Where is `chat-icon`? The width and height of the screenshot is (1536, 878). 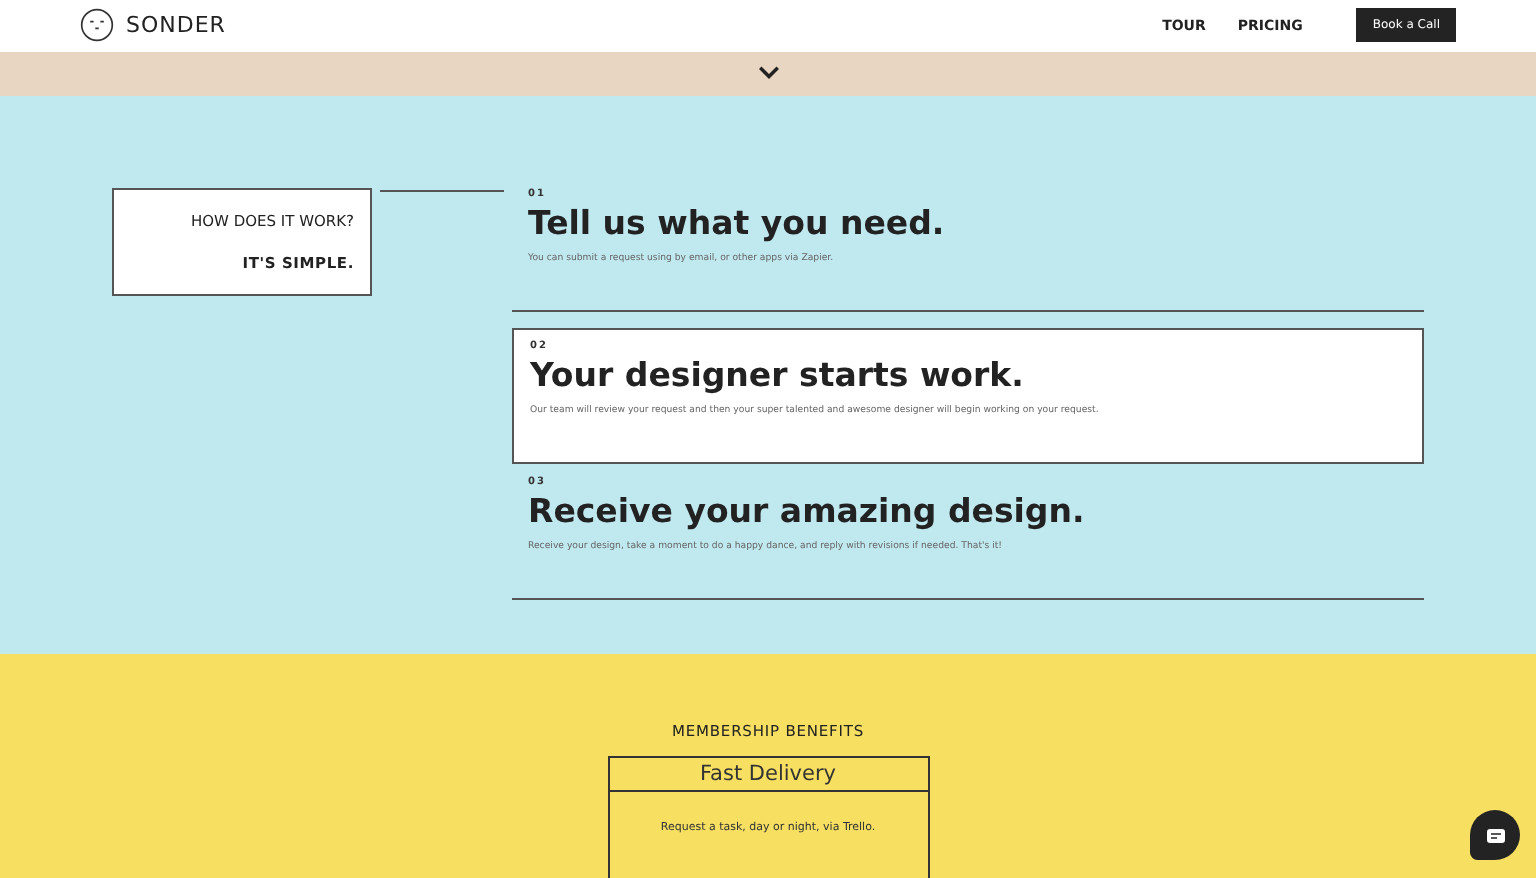 chat-icon is located at coordinates (1495, 835).